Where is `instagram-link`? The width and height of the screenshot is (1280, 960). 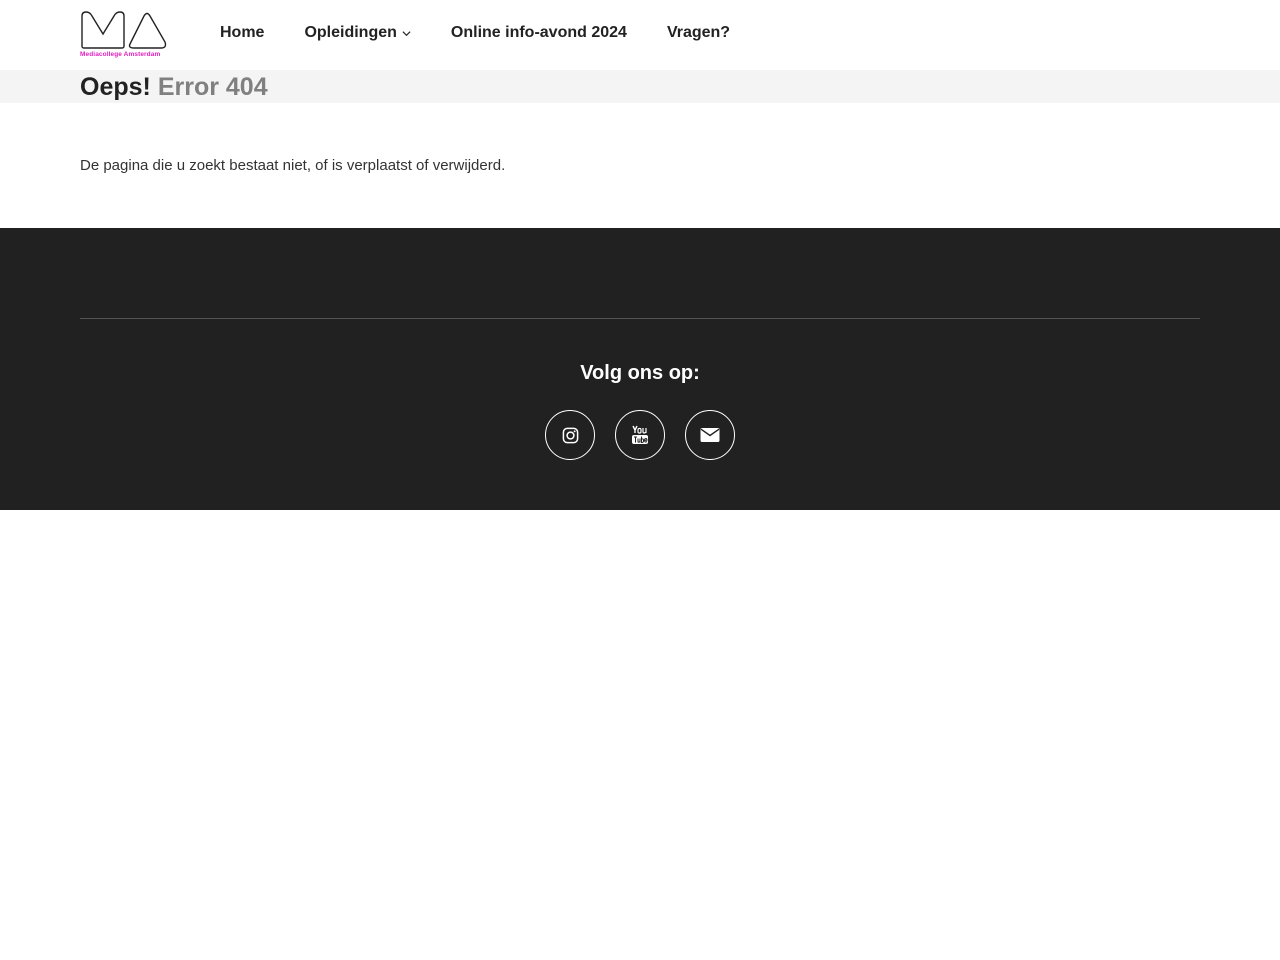 instagram-link is located at coordinates (570, 435).